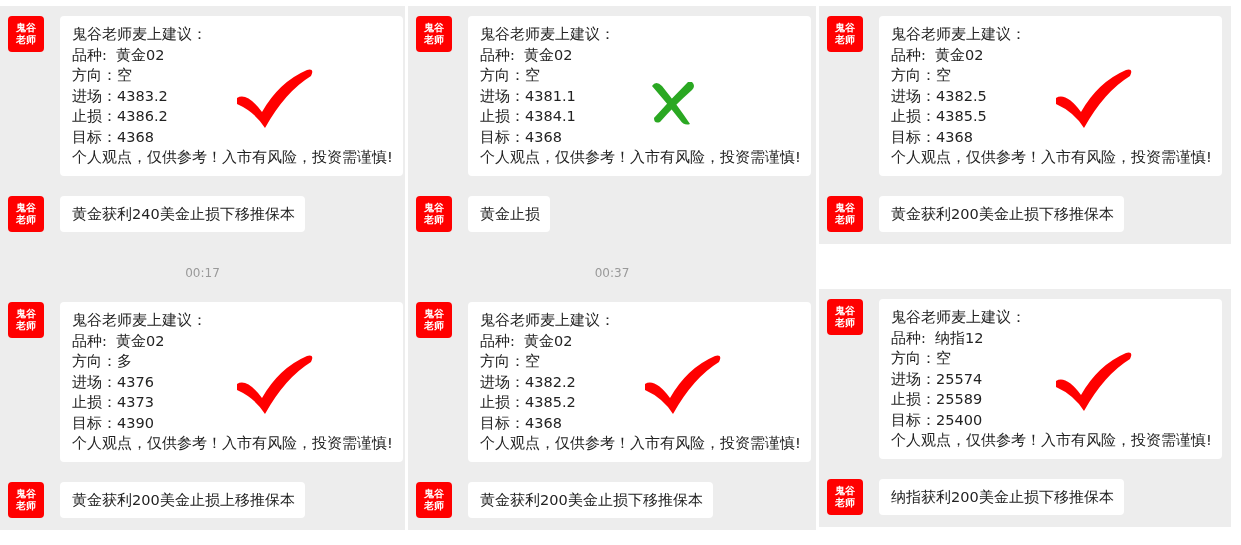  What do you see at coordinates (1050, 96) in the screenshot?
I see `message-bubble: 鬼谷老师麦上建议： 品种: 黄金02 方向：空 进场：4382.5 止损：4385.5 目标：4368 个人观点，仅供参考！入市有风险，投资需谨慎!` at bounding box center [1050, 96].